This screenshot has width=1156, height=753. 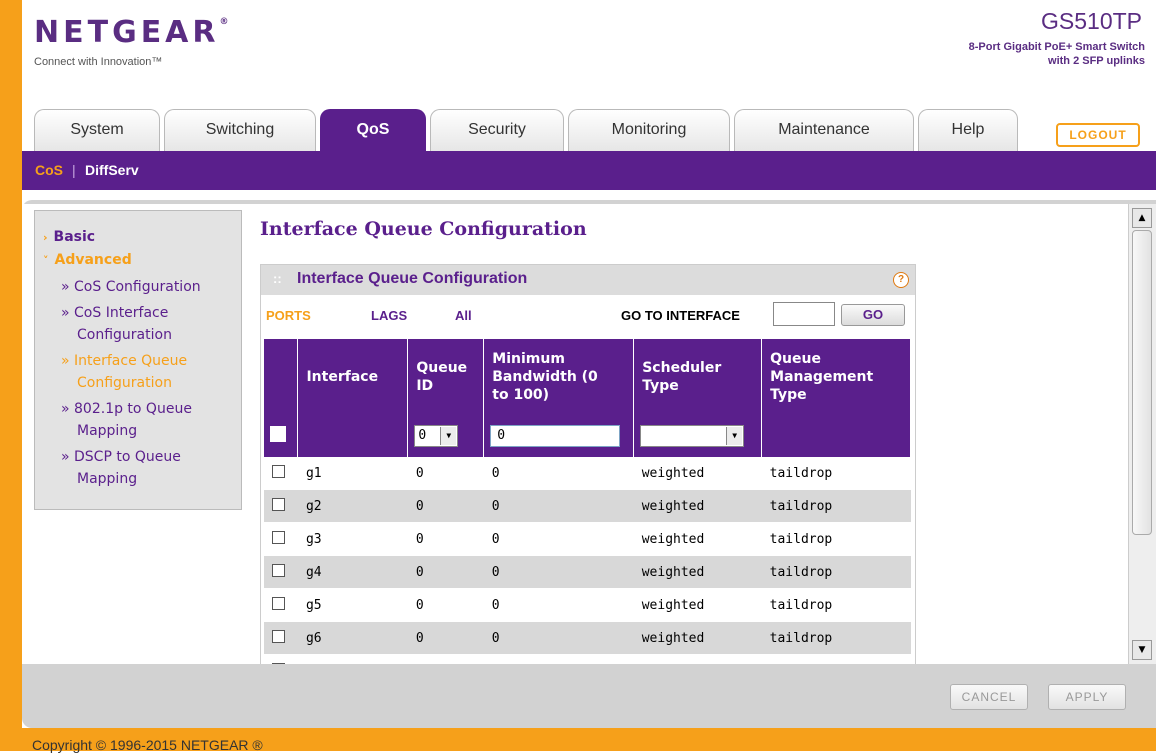 What do you see at coordinates (124, 335) in the screenshot?
I see `sidebar-item-cos-interface-2: Configuration` at bounding box center [124, 335].